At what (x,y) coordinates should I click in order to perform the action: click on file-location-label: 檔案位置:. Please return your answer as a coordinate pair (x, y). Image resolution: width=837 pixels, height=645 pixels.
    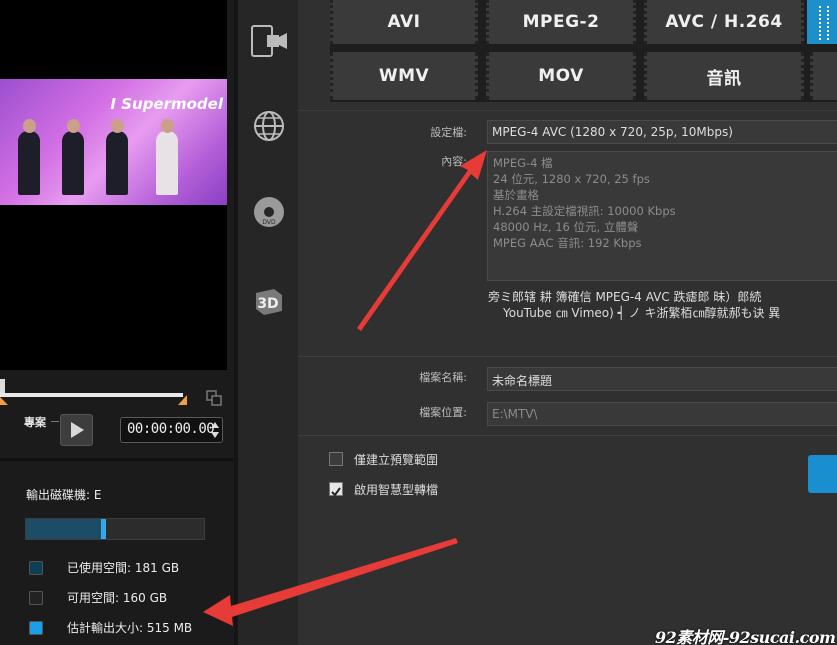
    Looking at the image, I should click on (443, 412).